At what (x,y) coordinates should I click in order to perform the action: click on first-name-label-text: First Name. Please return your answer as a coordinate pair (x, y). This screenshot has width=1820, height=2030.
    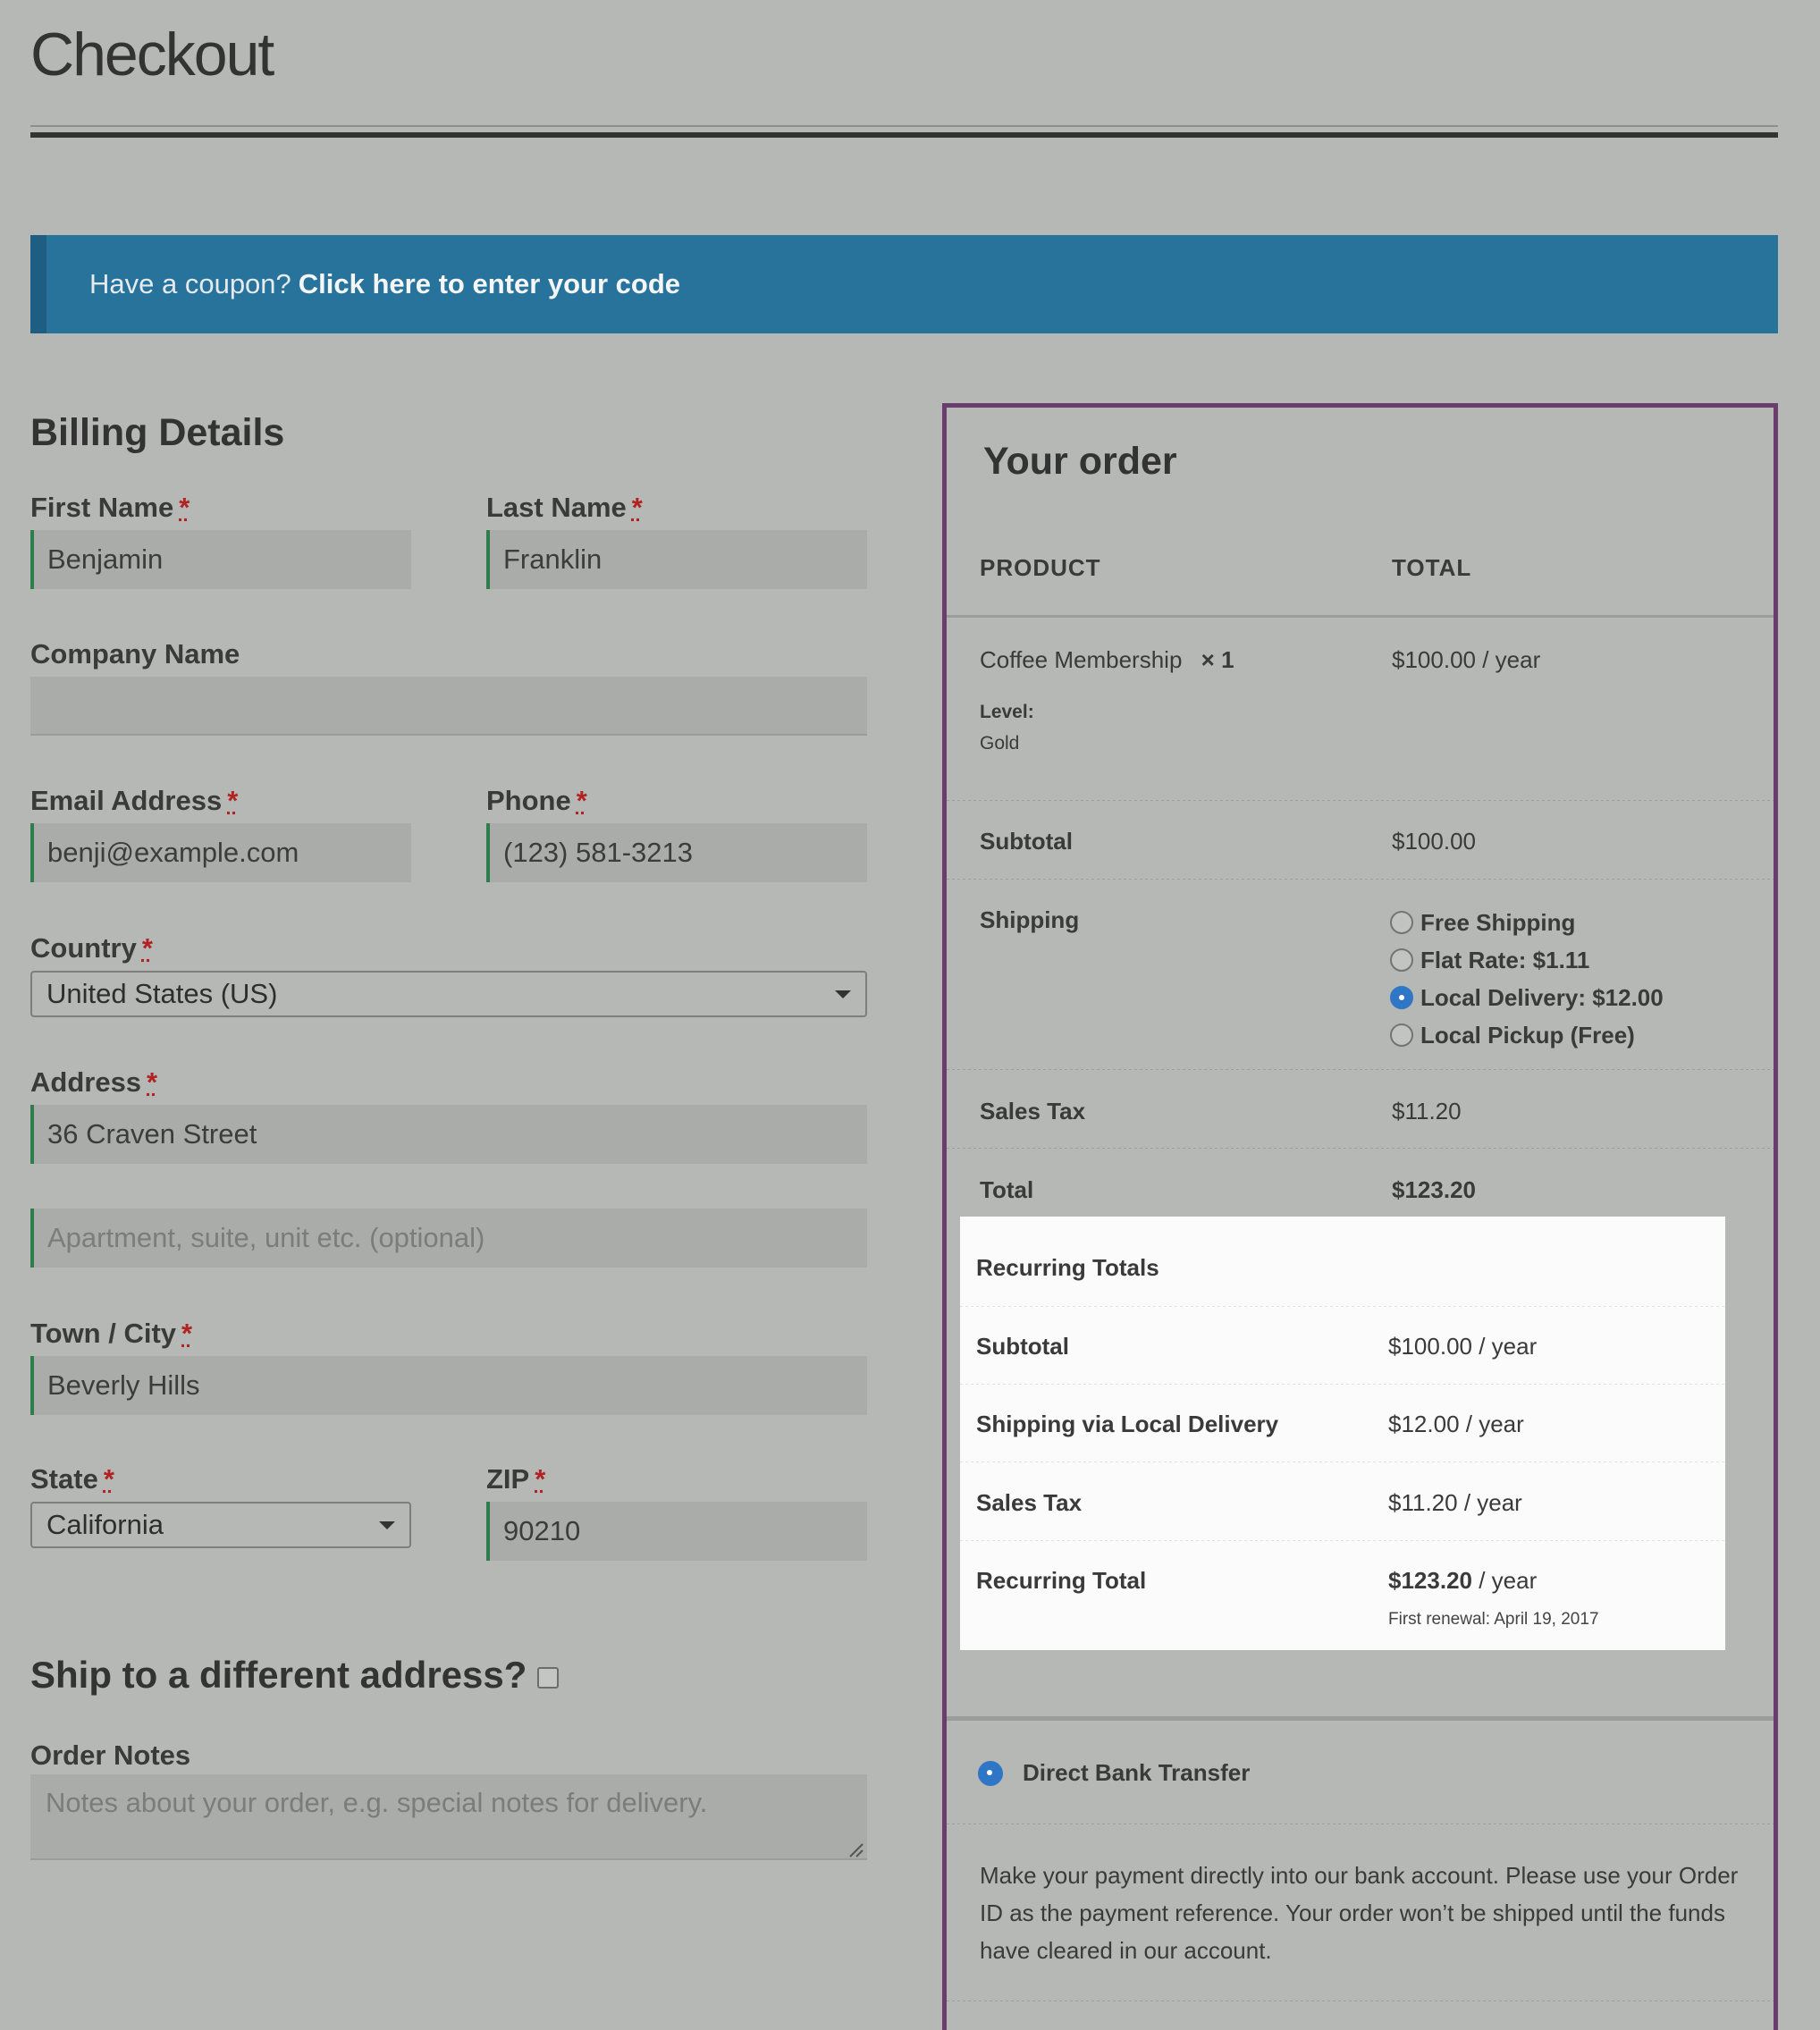
    Looking at the image, I should click on (102, 507).